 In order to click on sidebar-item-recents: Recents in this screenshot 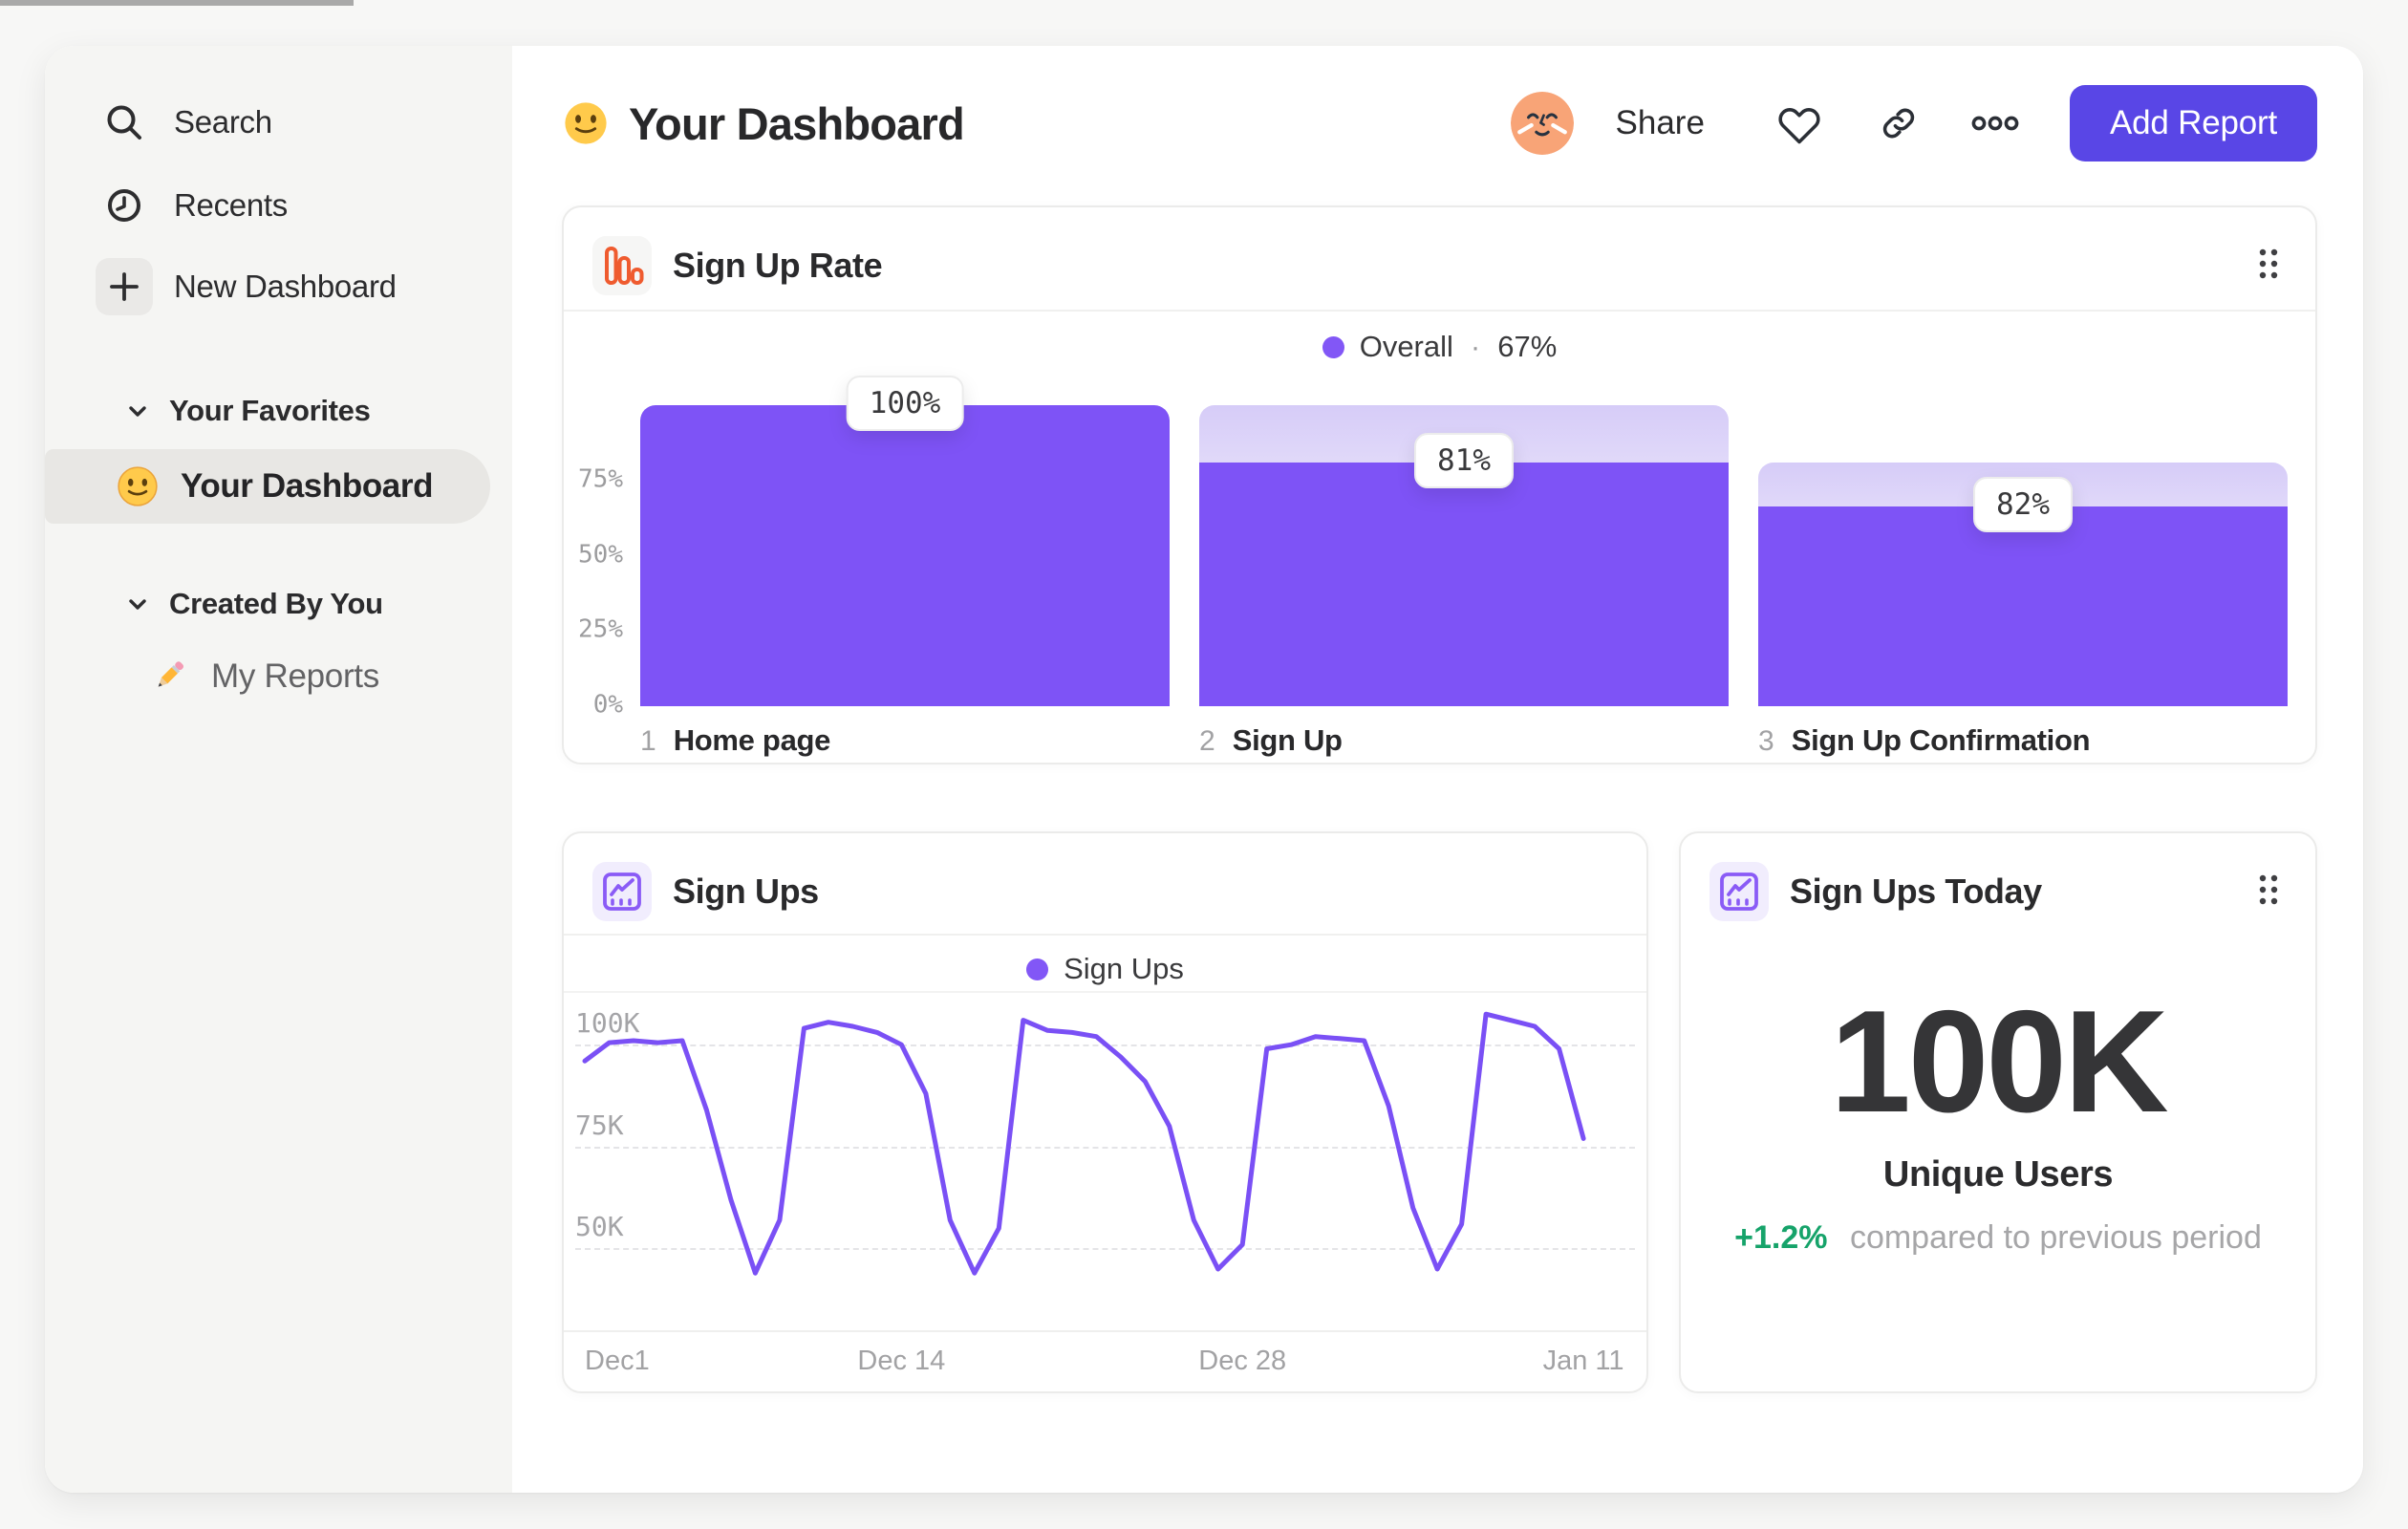, I will do `click(278, 205)`.